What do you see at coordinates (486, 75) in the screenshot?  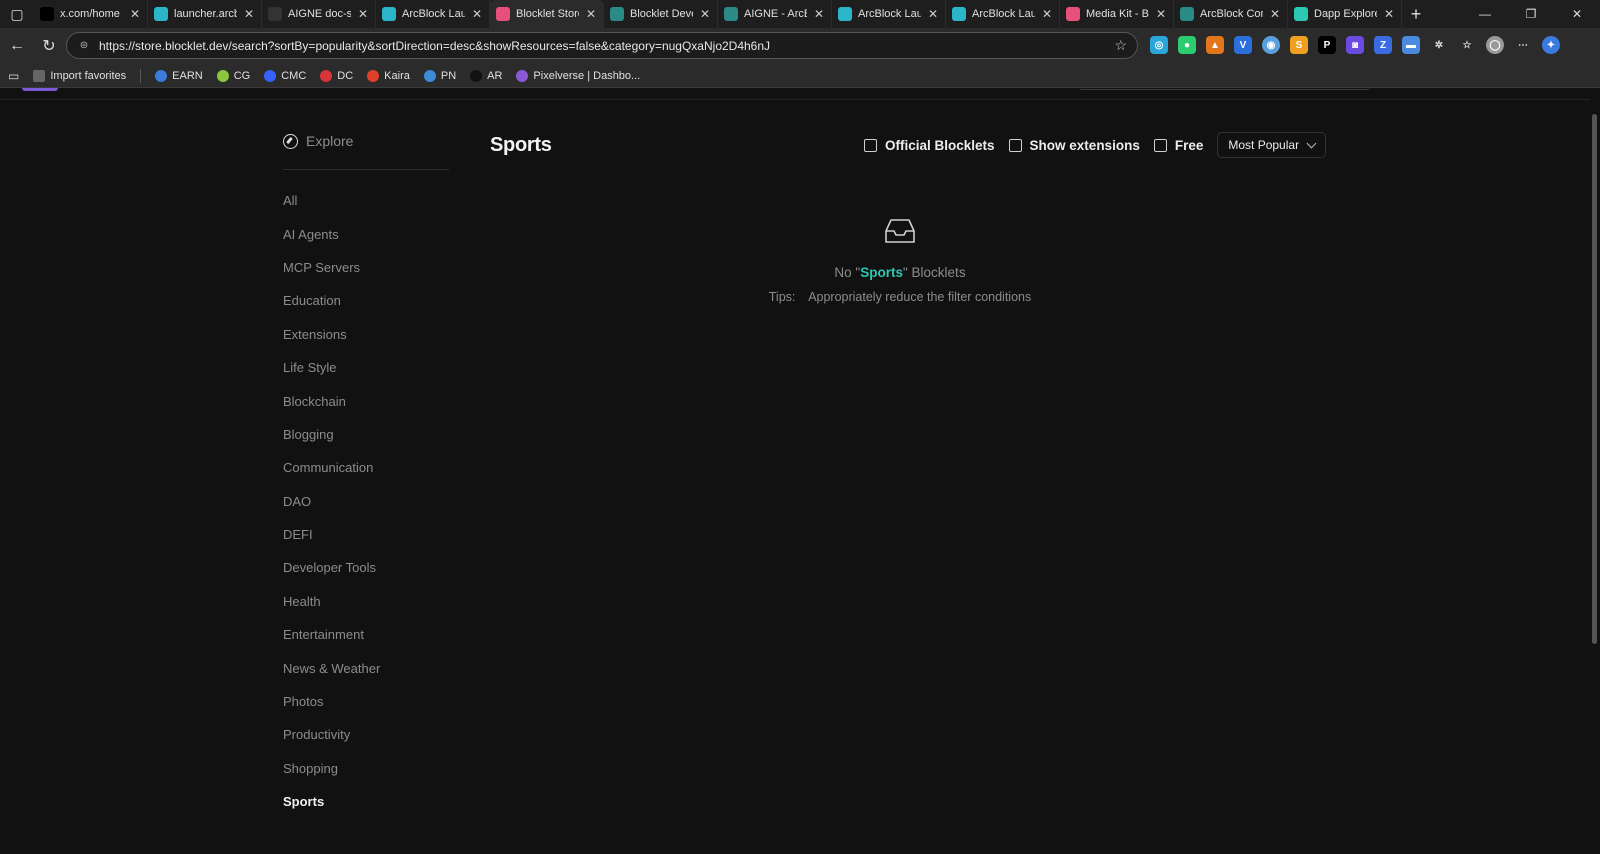 I see `bookmark-item: AR` at bounding box center [486, 75].